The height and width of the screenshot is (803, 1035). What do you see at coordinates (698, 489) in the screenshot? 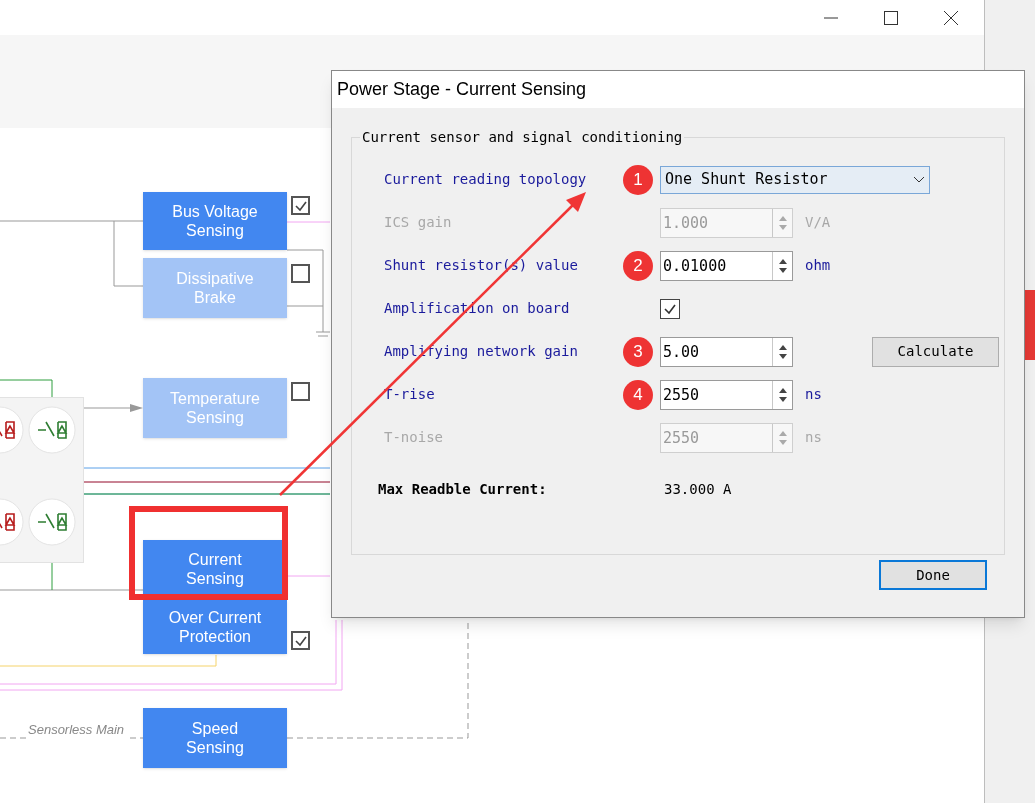
I see `result-value: 33.000 A` at bounding box center [698, 489].